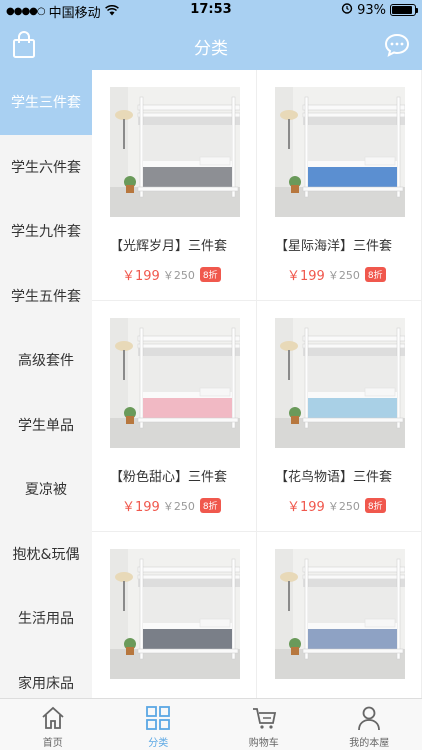 This screenshot has width=422, height=750. I want to click on product-title: 【星际海洋】三件套, so click(334, 246).